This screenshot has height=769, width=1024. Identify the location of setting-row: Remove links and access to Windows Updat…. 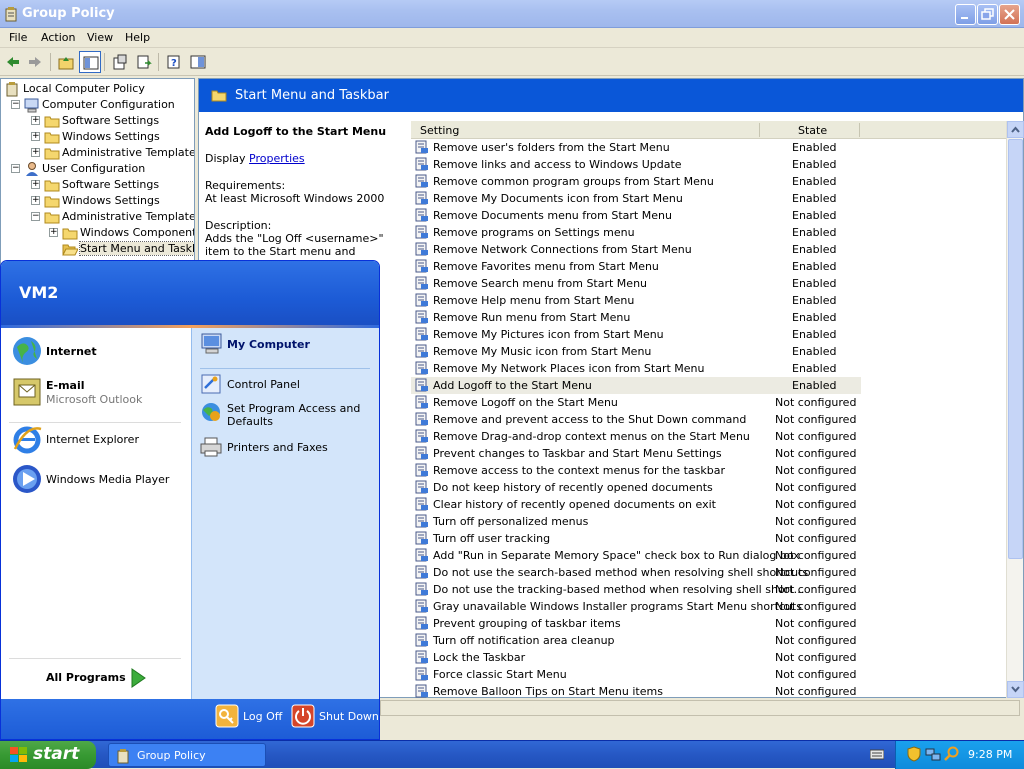
(636, 164).